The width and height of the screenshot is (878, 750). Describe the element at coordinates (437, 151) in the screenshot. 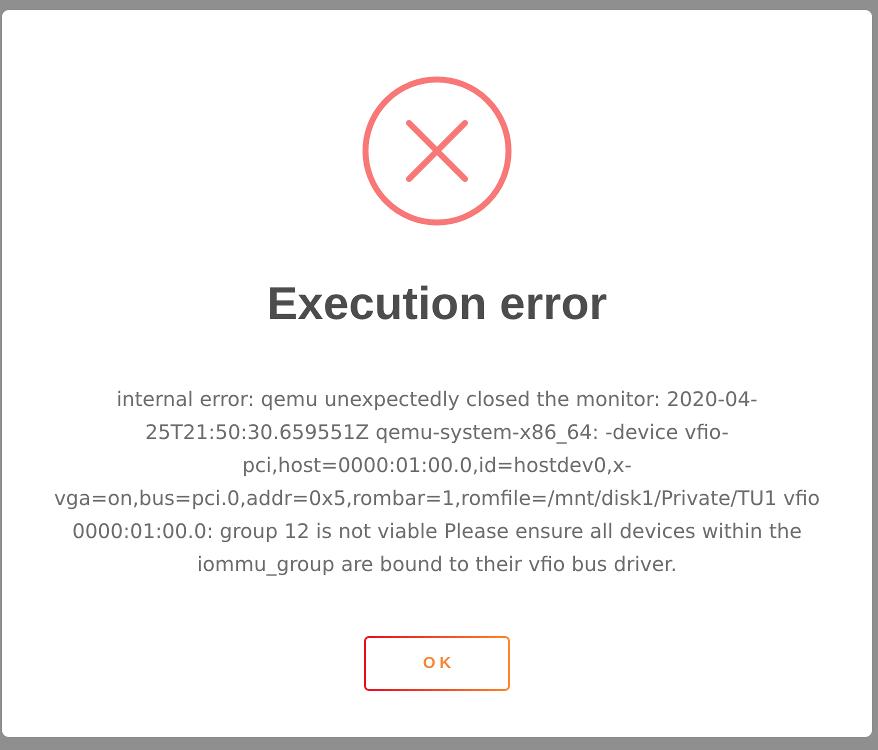

I see `error-icon` at that location.